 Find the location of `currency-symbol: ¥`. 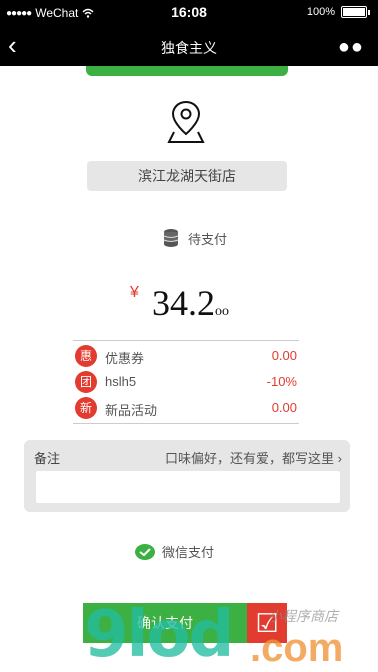

currency-symbol: ¥ is located at coordinates (134, 292).